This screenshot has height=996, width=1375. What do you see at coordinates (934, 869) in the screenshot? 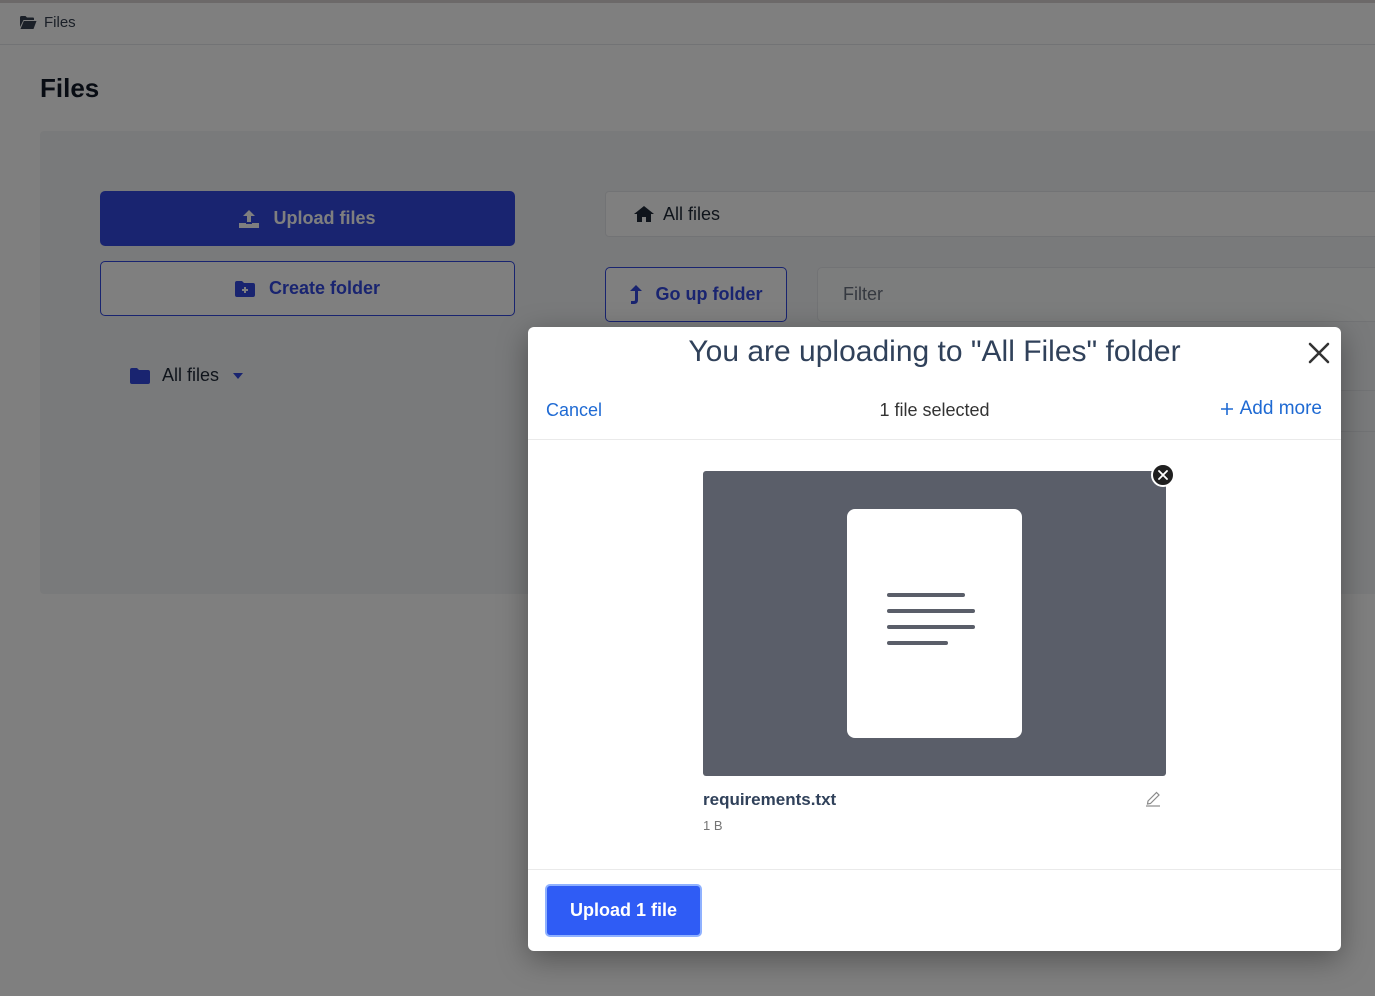
I see `dialog-footer-divider` at bounding box center [934, 869].